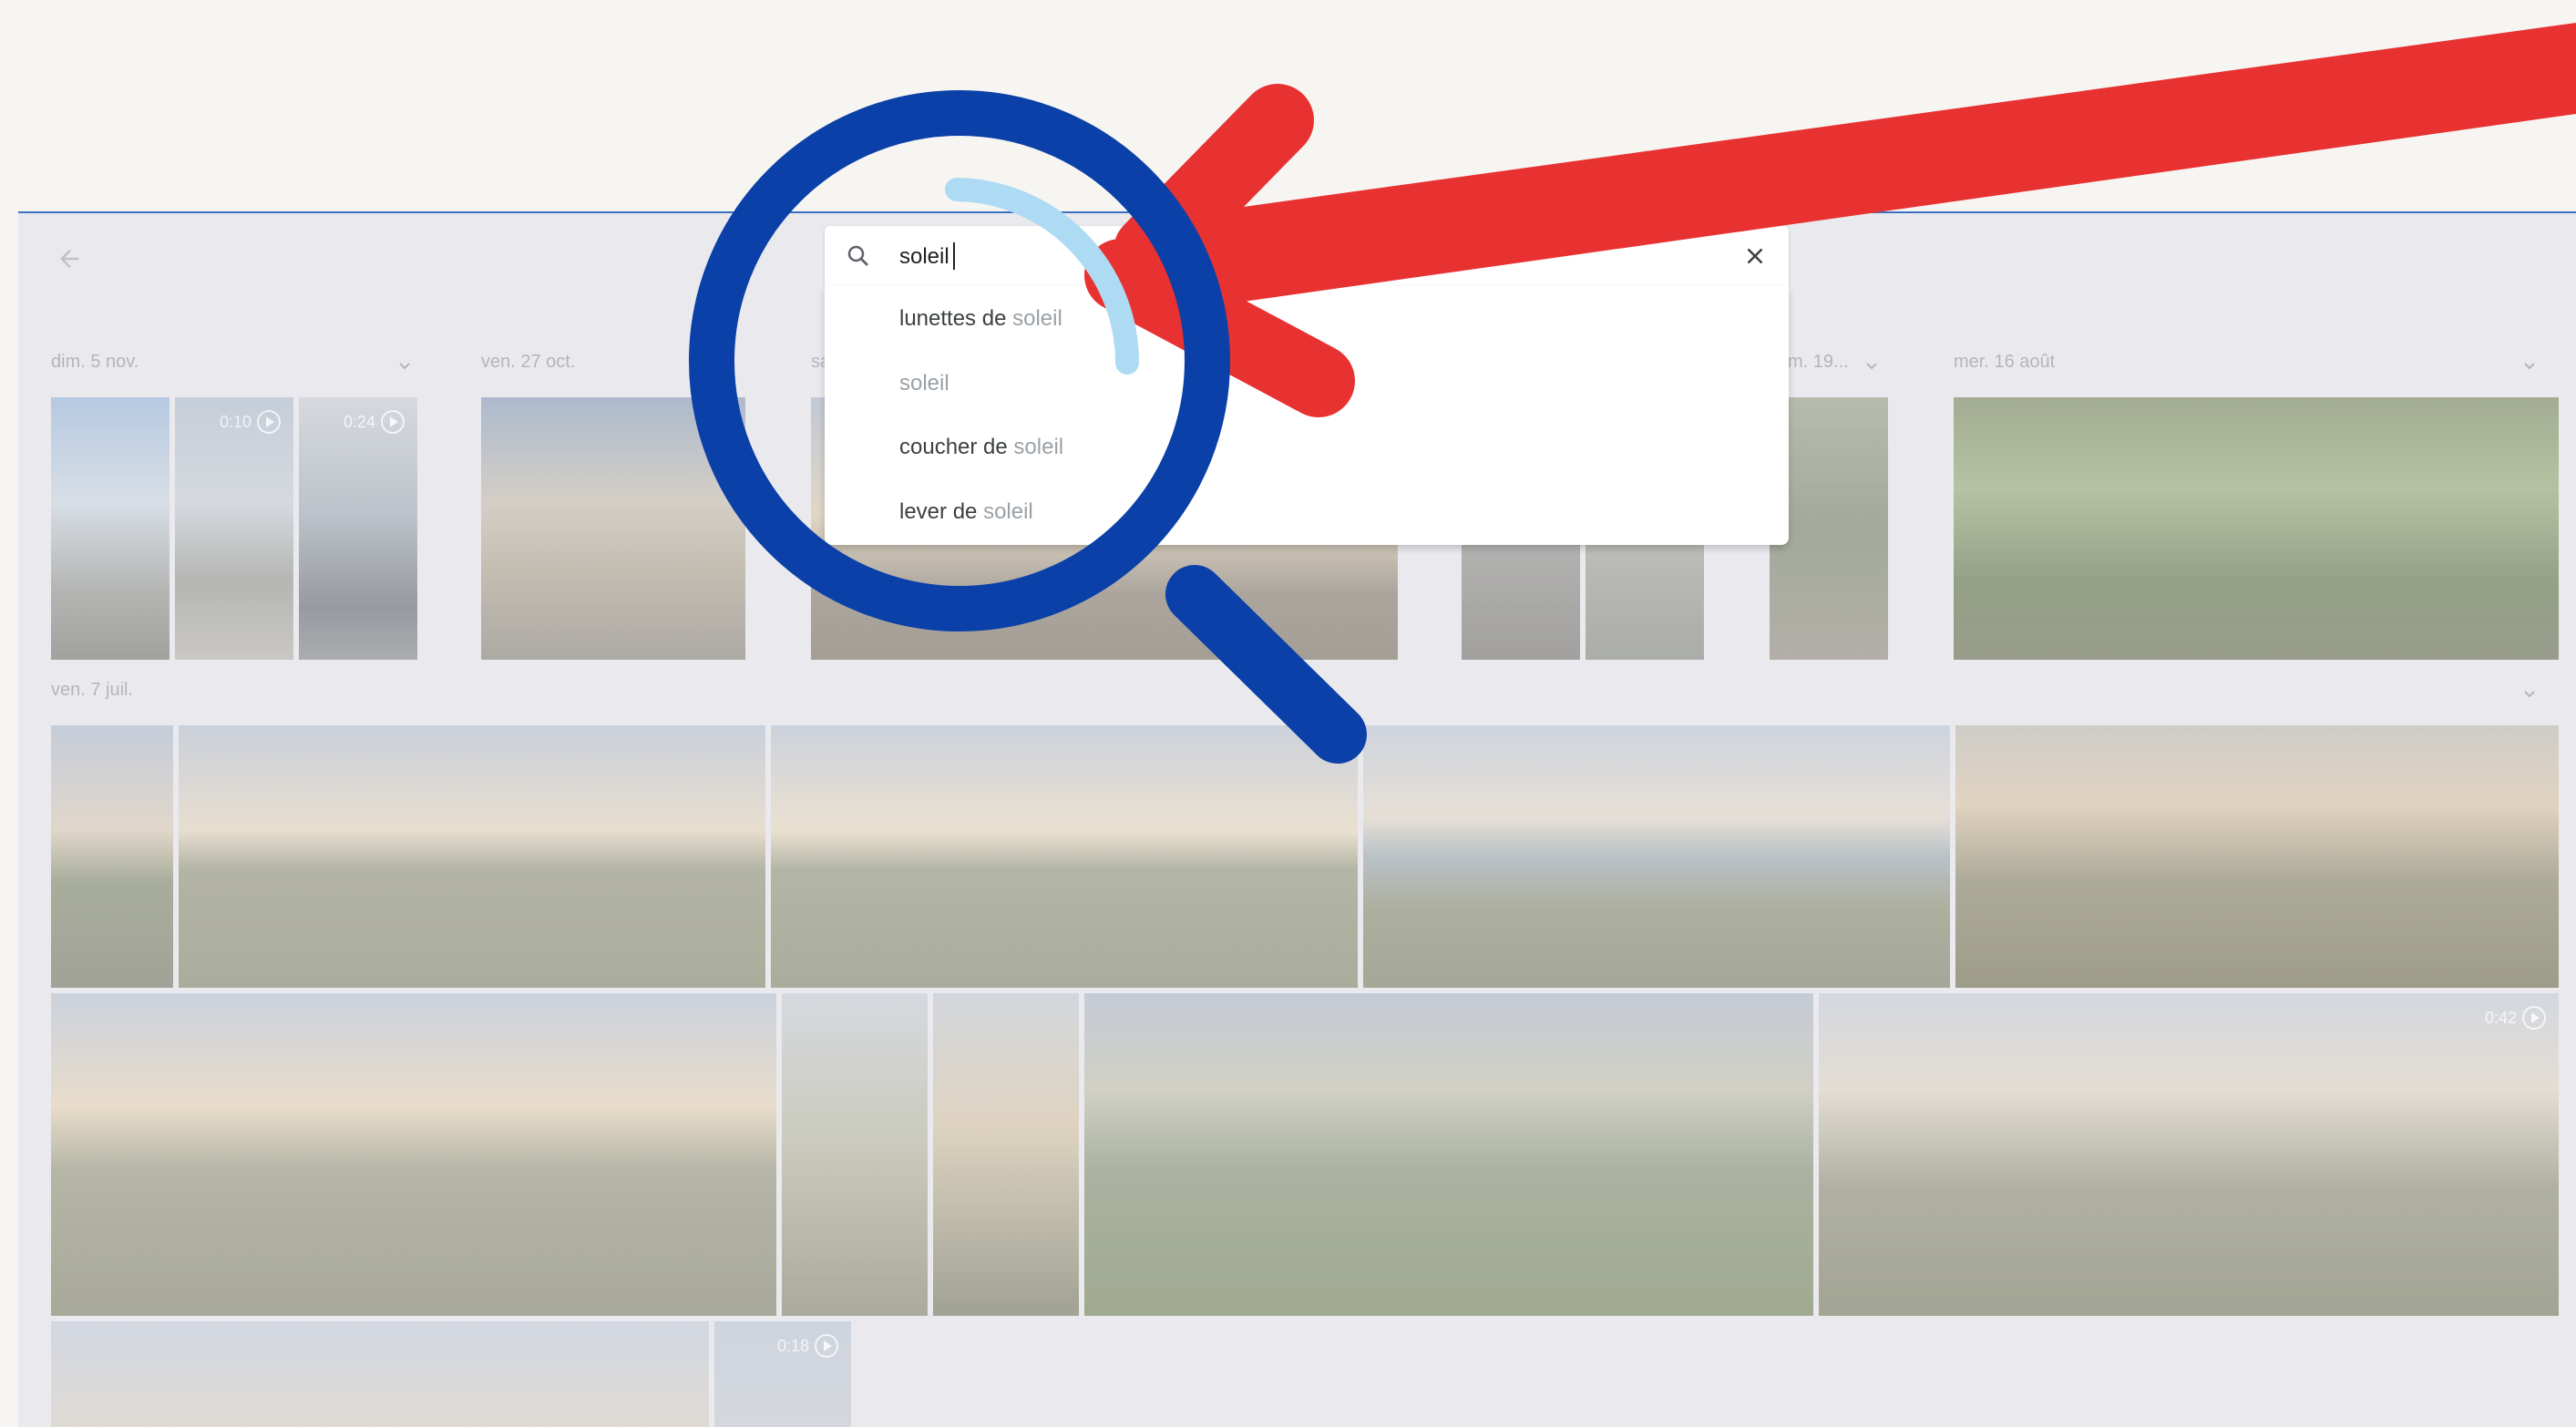  Describe the element at coordinates (235, 421) in the screenshot. I see `video-duration: 0:10` at that location.